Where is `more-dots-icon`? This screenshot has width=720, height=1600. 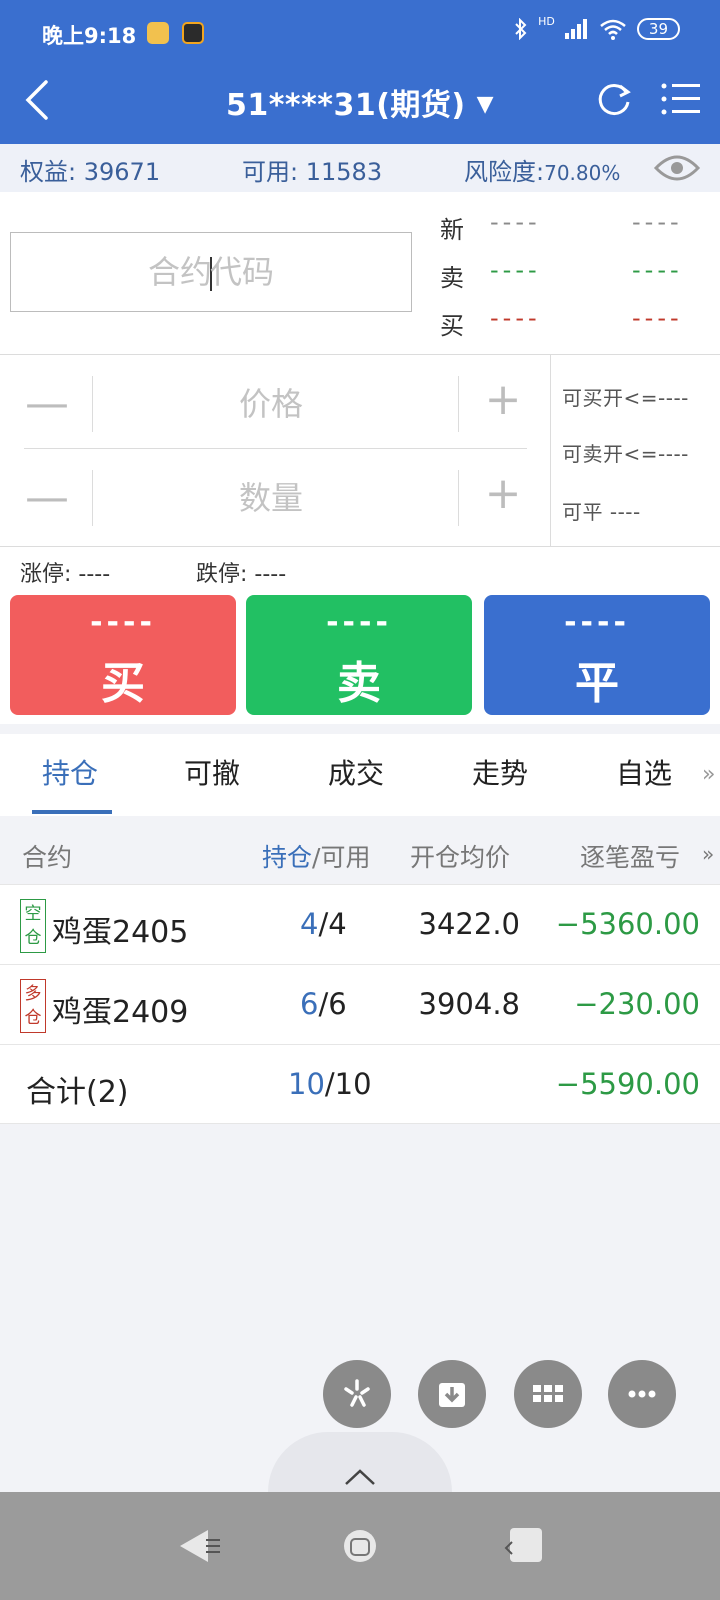
more-dots-icon is located at coordinates (642, 1394).